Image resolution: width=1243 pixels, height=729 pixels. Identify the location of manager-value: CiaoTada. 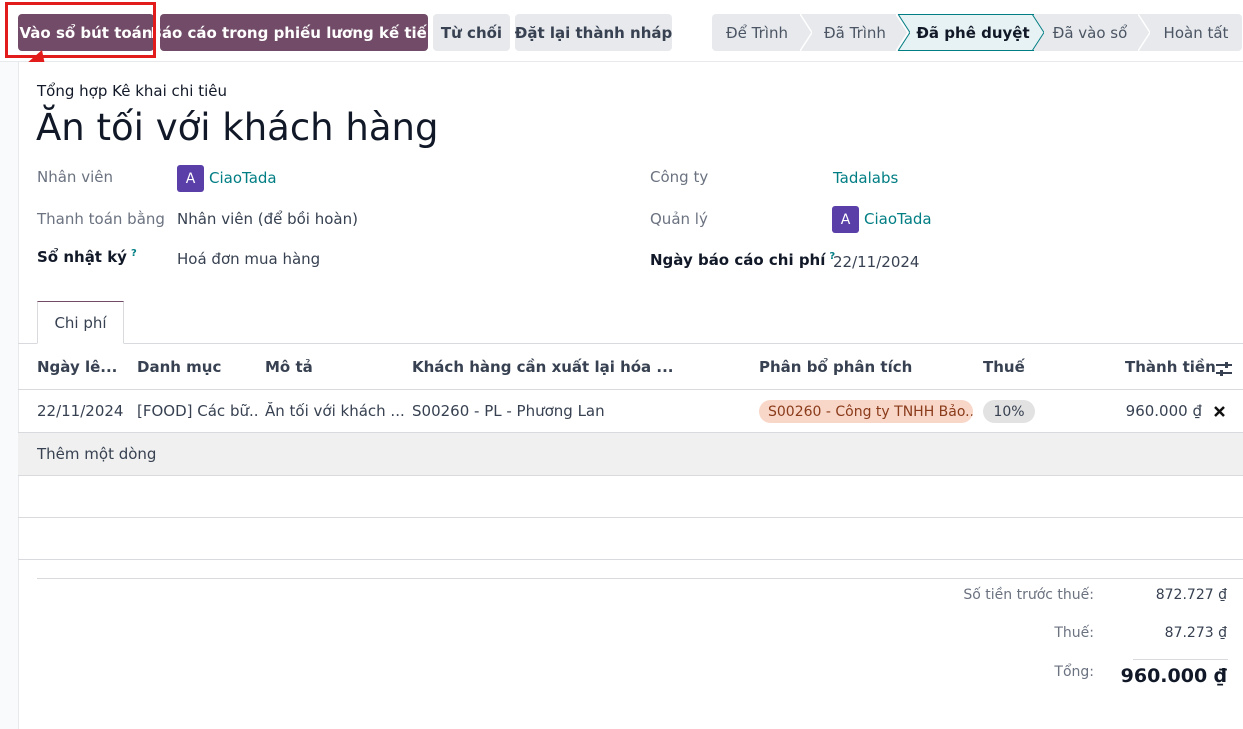
(898, 219).